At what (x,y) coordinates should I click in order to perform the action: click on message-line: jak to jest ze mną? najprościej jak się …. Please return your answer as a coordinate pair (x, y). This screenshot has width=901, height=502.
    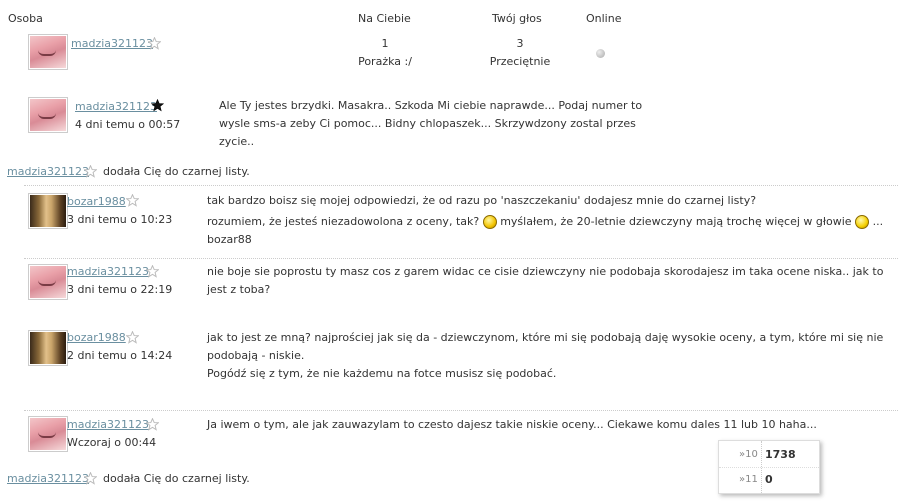
    Looking at the image, I should click on (545, 337).